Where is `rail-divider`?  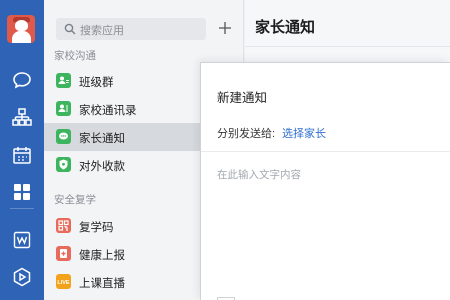
rail-divider is located at coordinates (22, 208).